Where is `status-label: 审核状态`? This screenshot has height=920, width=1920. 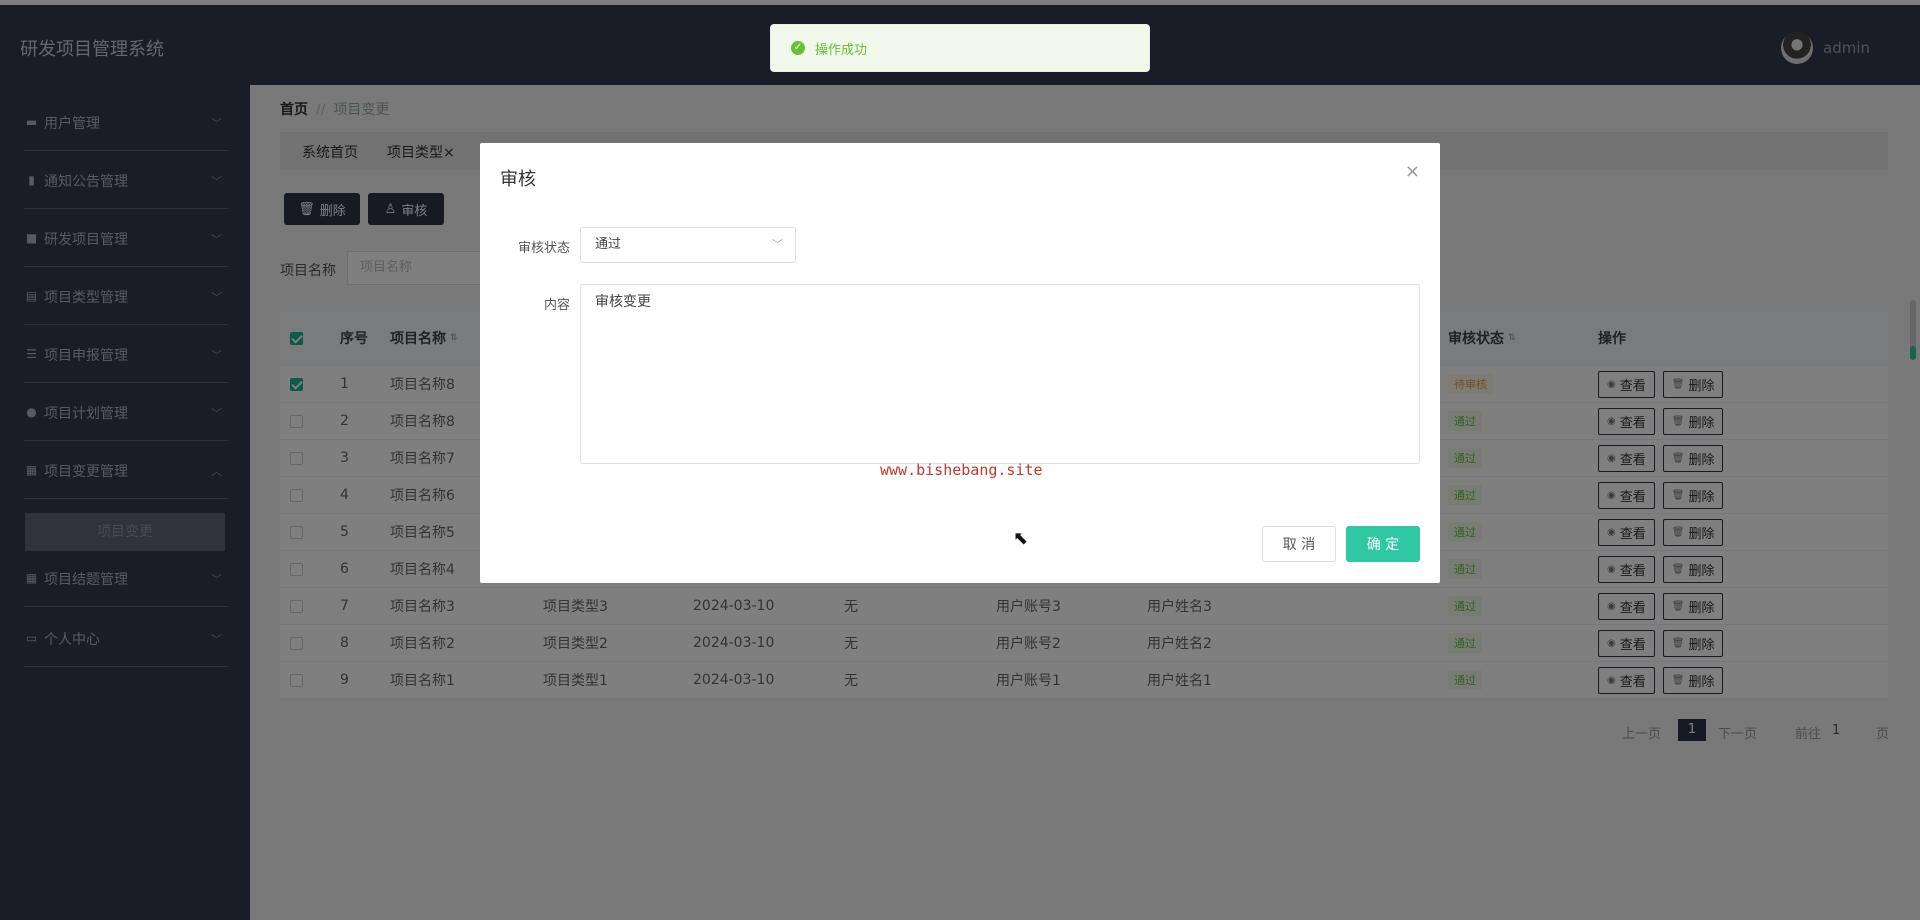 status-label: 审核状态 is located at coordinates (543, 248).